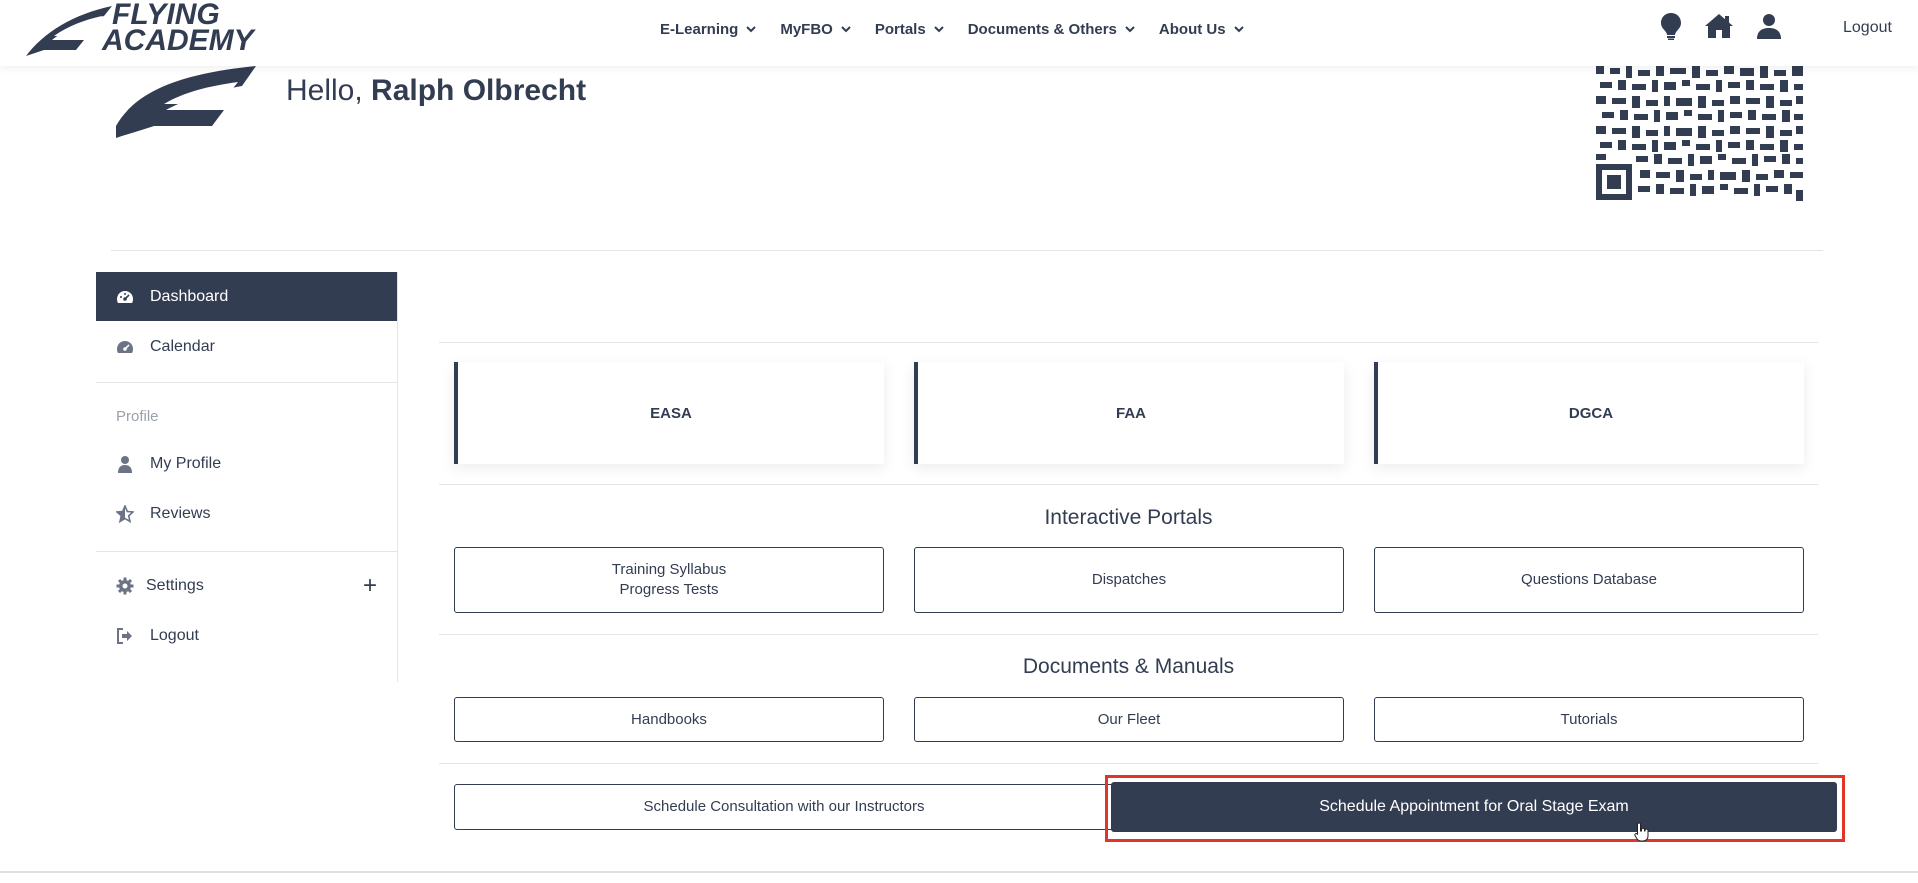 The width and height of the screenshot is (1918, 883). What do you see at coordinates (246, 585) in the screenshot?
I see `sidebar-item-settings: Settings +` at bounding box center [246, 585].